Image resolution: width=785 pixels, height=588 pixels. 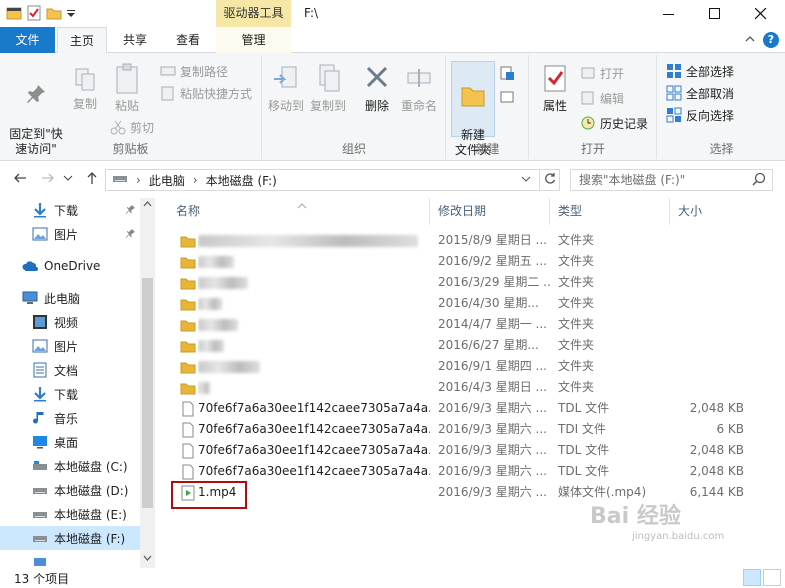 What do you see at coordinates (70, 514) in the screenshot?
I see `nav-drive-e: 本地磁盘 (E:)` at bounding box center [70, 514].